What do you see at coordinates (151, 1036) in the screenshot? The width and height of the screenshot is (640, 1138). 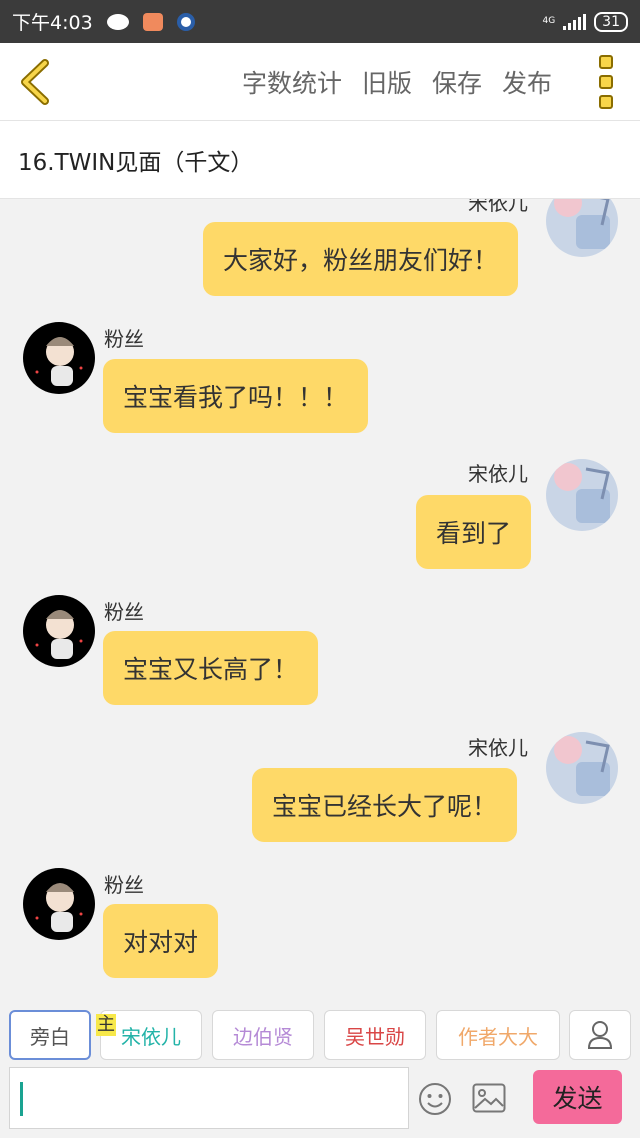 I see `role-label: 宋依儿` at bounding box center [151, 1036].